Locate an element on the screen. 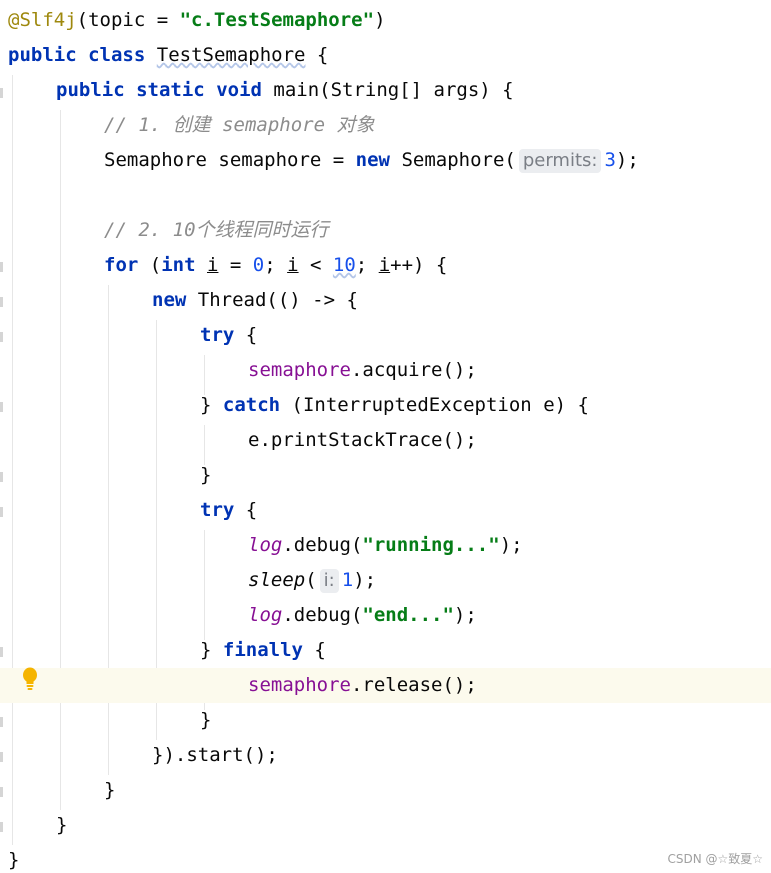  loop-end-value: 10 is located at coordinates (344, 265).